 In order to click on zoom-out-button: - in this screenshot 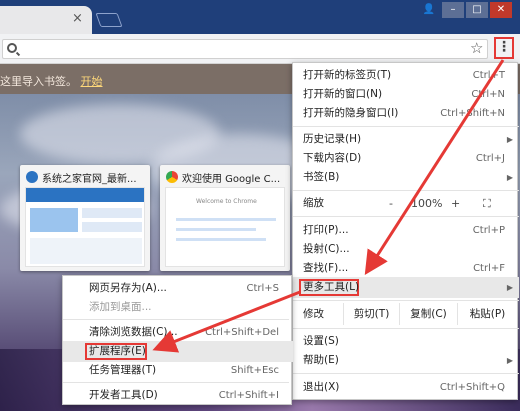, I will do `click(391, 203)`.